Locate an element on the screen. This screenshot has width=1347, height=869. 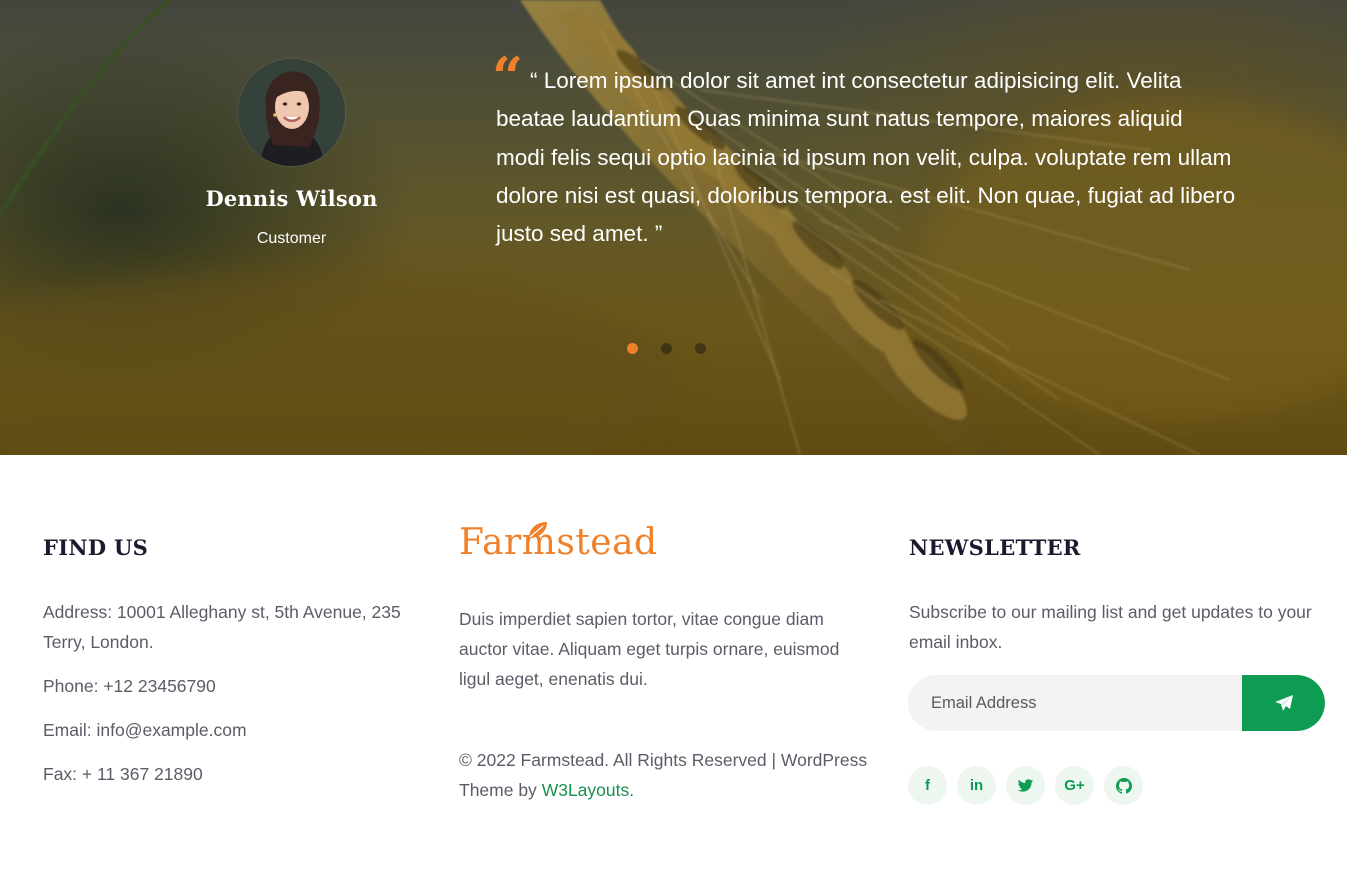
customer-avatar is located at coordinates (291, 112).